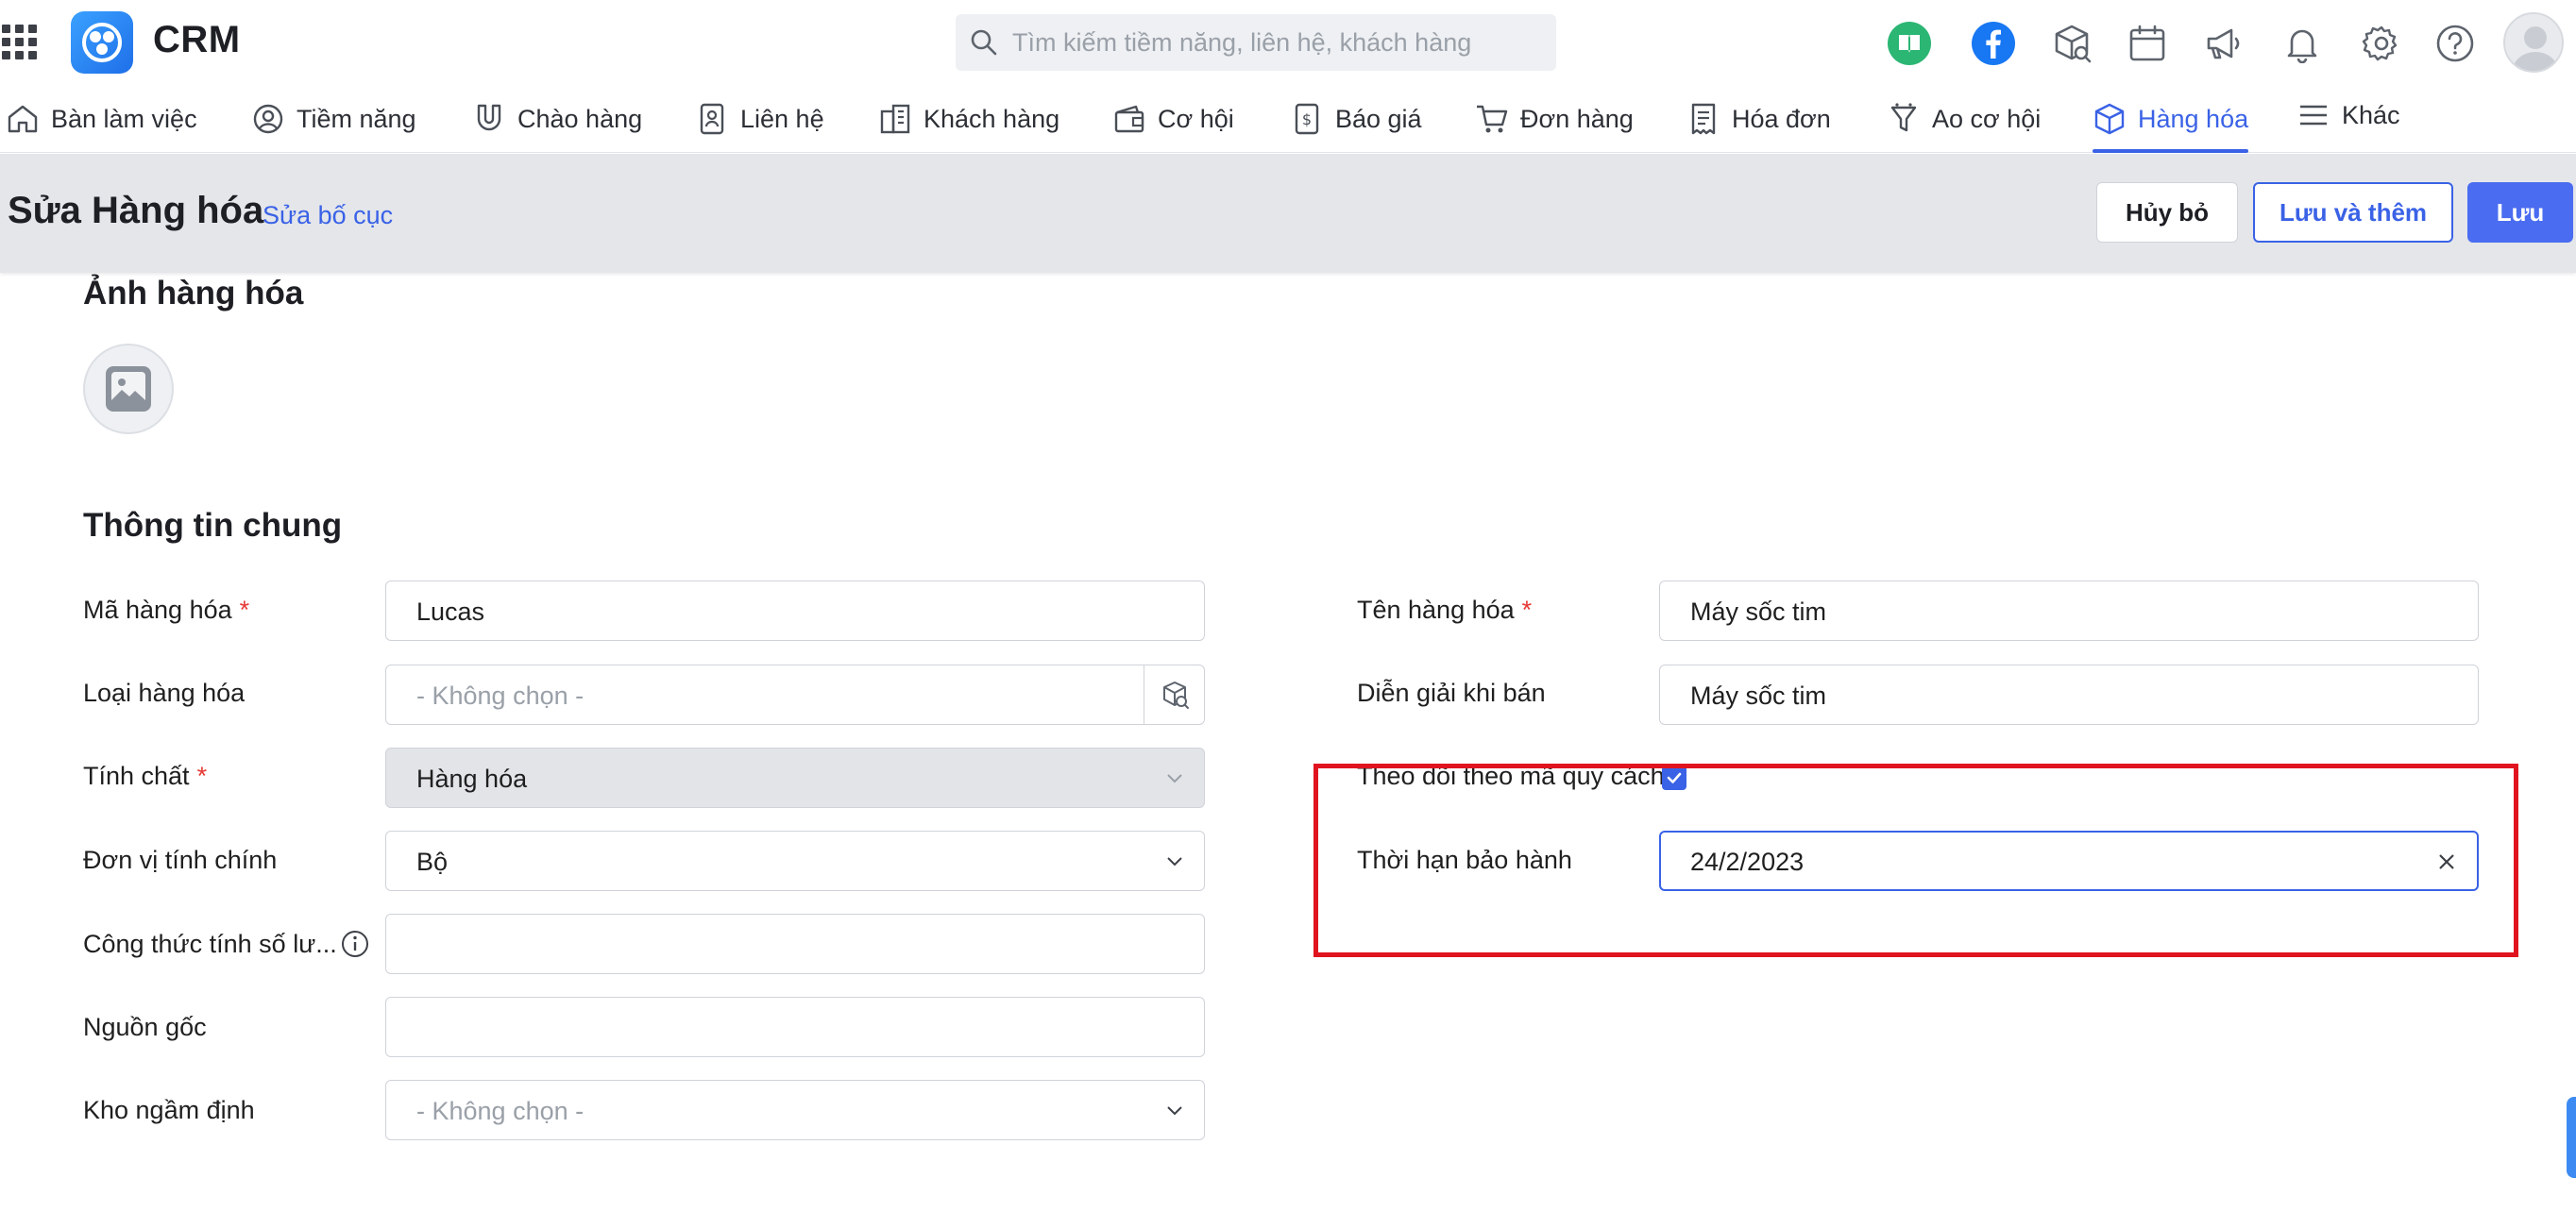 This screenshot has width=2576, height=1212. Describe the element at coordinates (2381, 43) in the screenshot. I see `gear-icon` at that location.